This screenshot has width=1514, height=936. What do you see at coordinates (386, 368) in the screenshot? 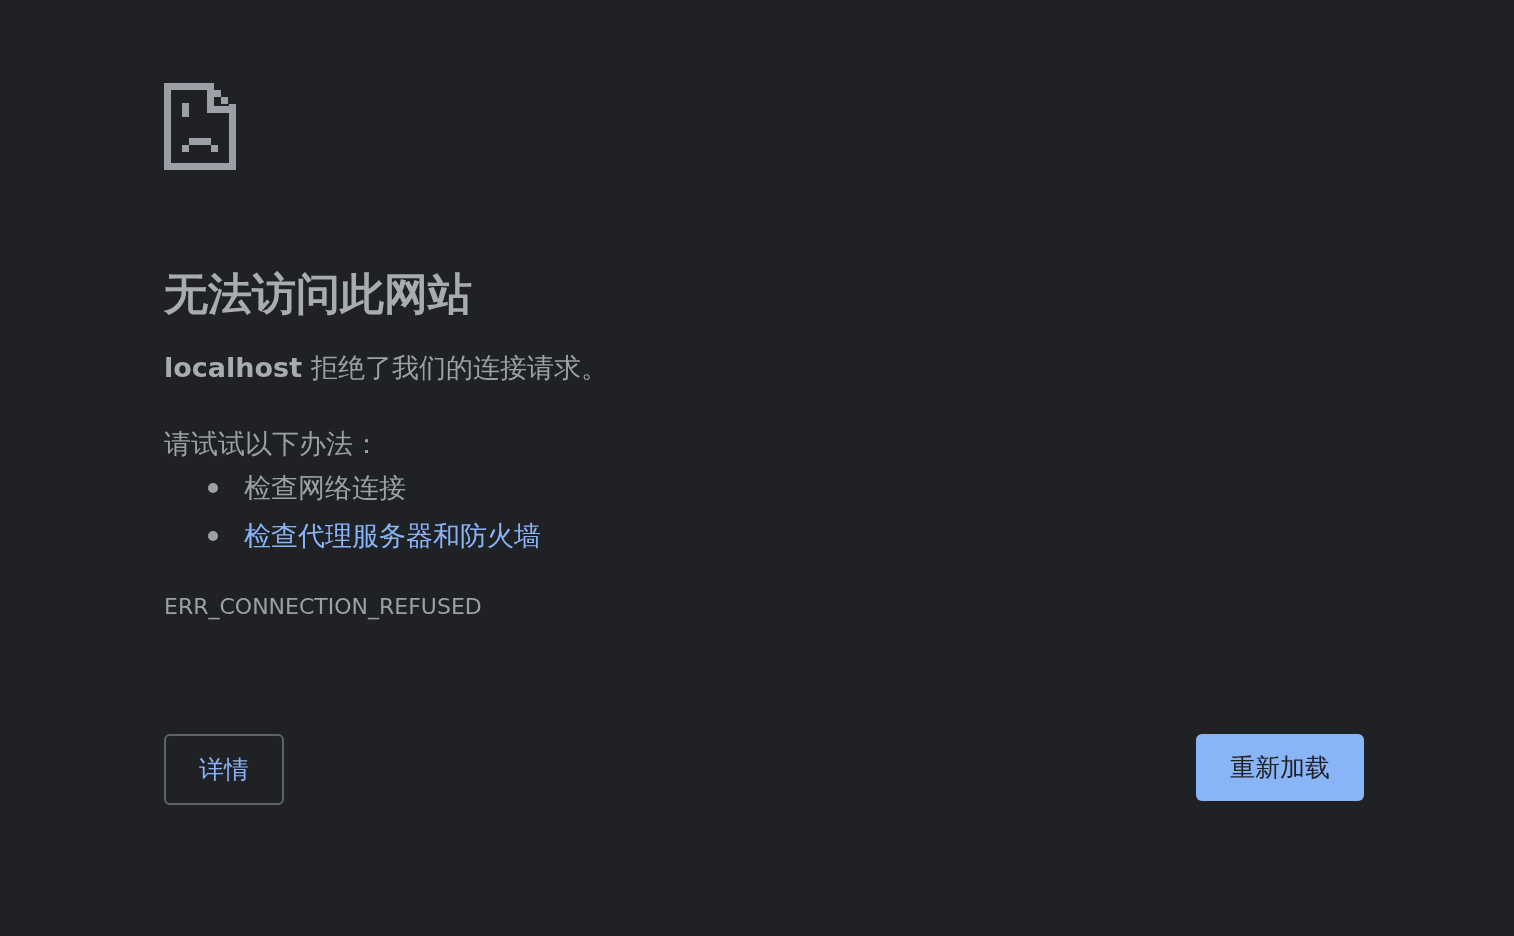
I see `error-message: localhost 拒绝了我们的连接请求。` at bounding box center [386, 368].